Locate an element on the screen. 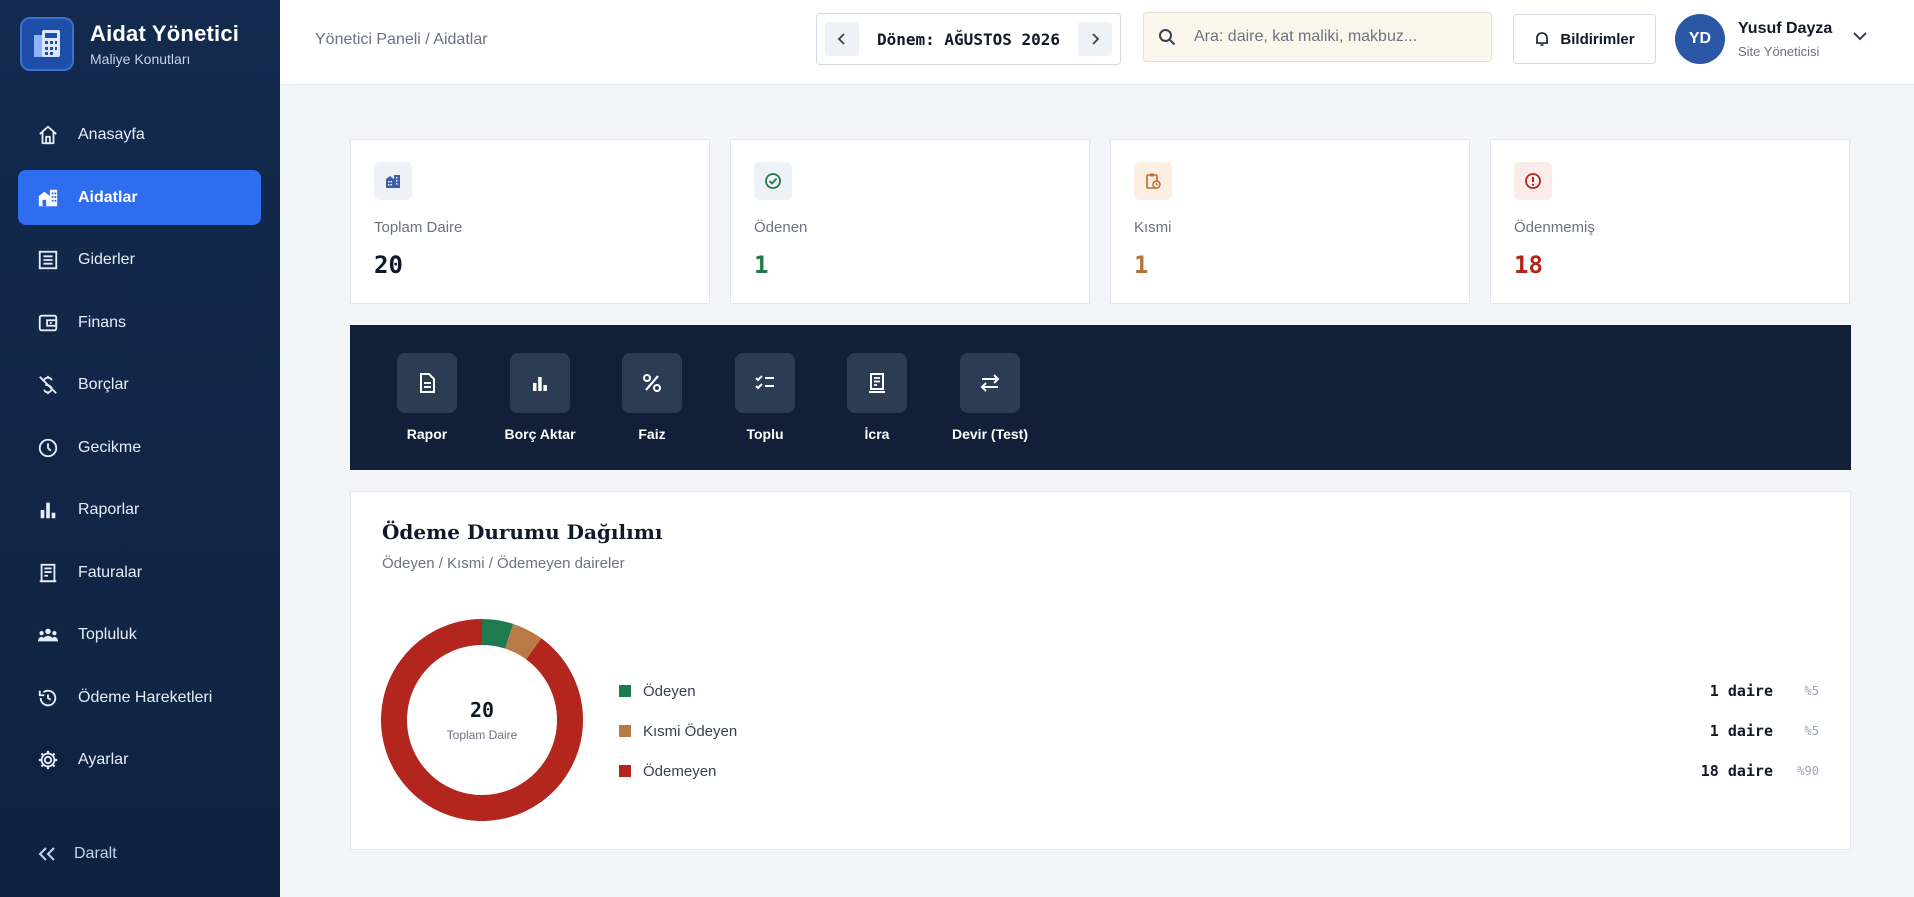 The width and height of the screenshot is (1914, 897). sidebar-item-odeme-hareketleri: Ödeme Hareketleri is located at coordinates (139, 697).